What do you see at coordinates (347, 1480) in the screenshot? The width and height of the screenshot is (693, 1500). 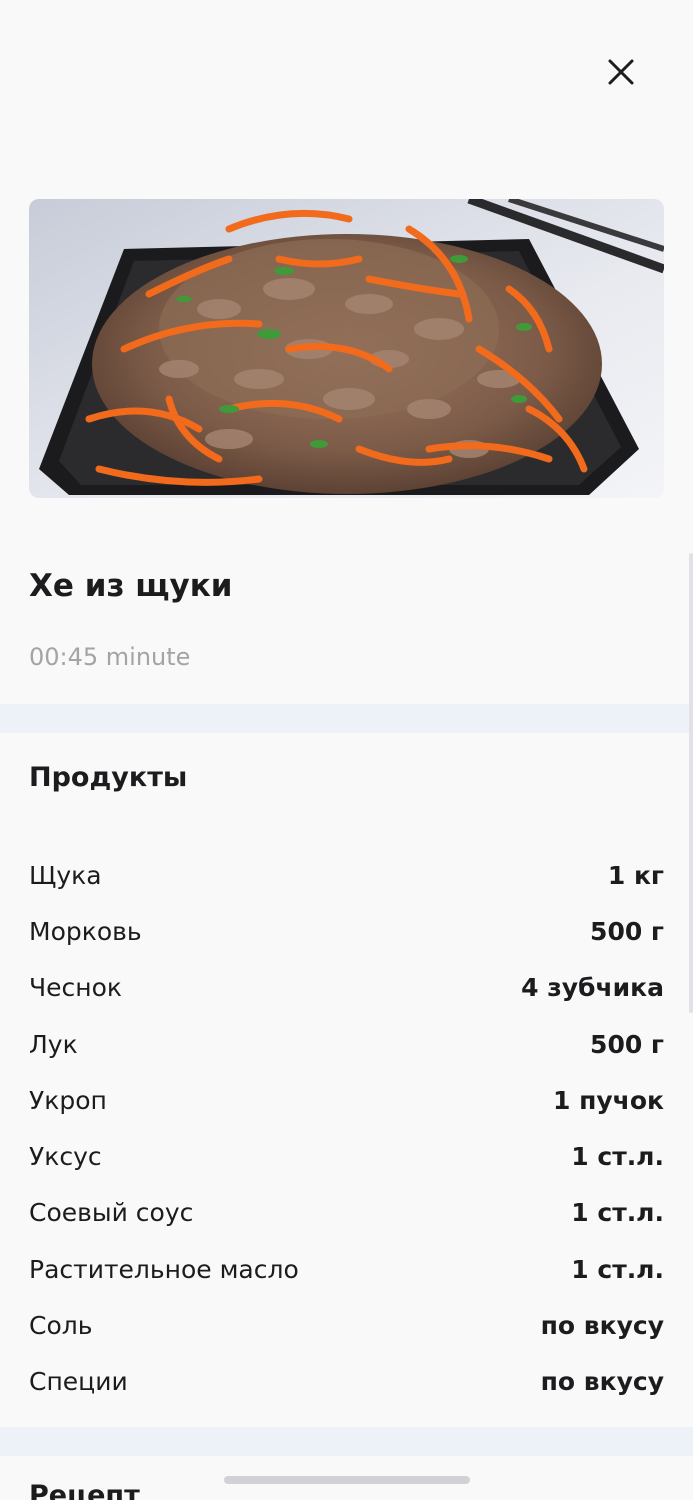 I see `home-indicator` at bounding box center [347, 1480].